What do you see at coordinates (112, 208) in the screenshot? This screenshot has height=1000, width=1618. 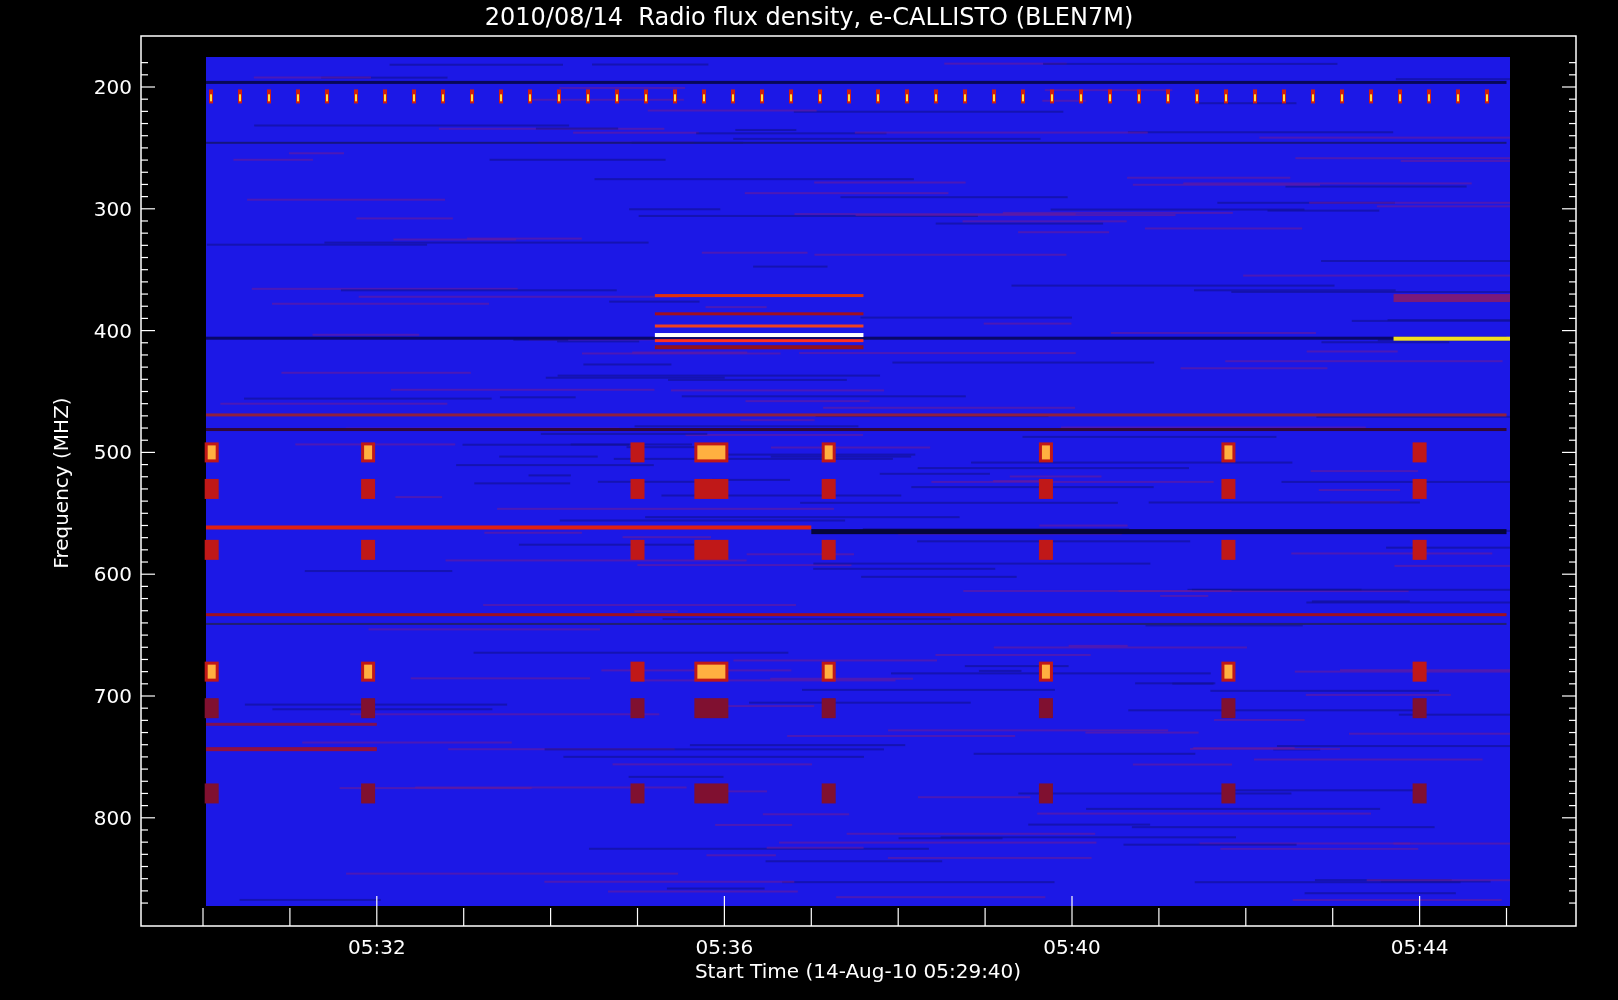 I see `y-tick-label: 300` at bounding box center [112, 208].